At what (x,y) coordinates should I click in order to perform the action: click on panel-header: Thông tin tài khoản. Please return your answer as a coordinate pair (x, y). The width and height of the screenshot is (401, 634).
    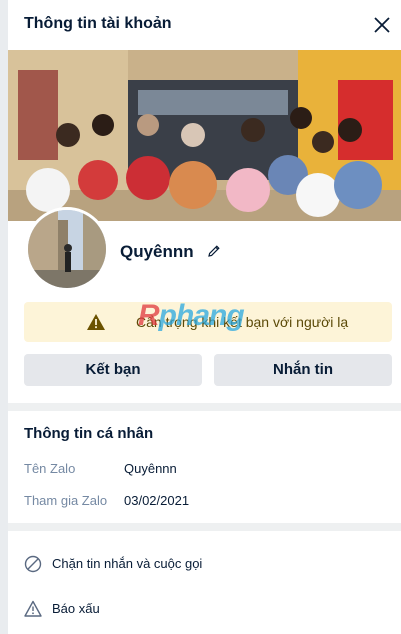
    Looking at the image, I should click on (204, 25).